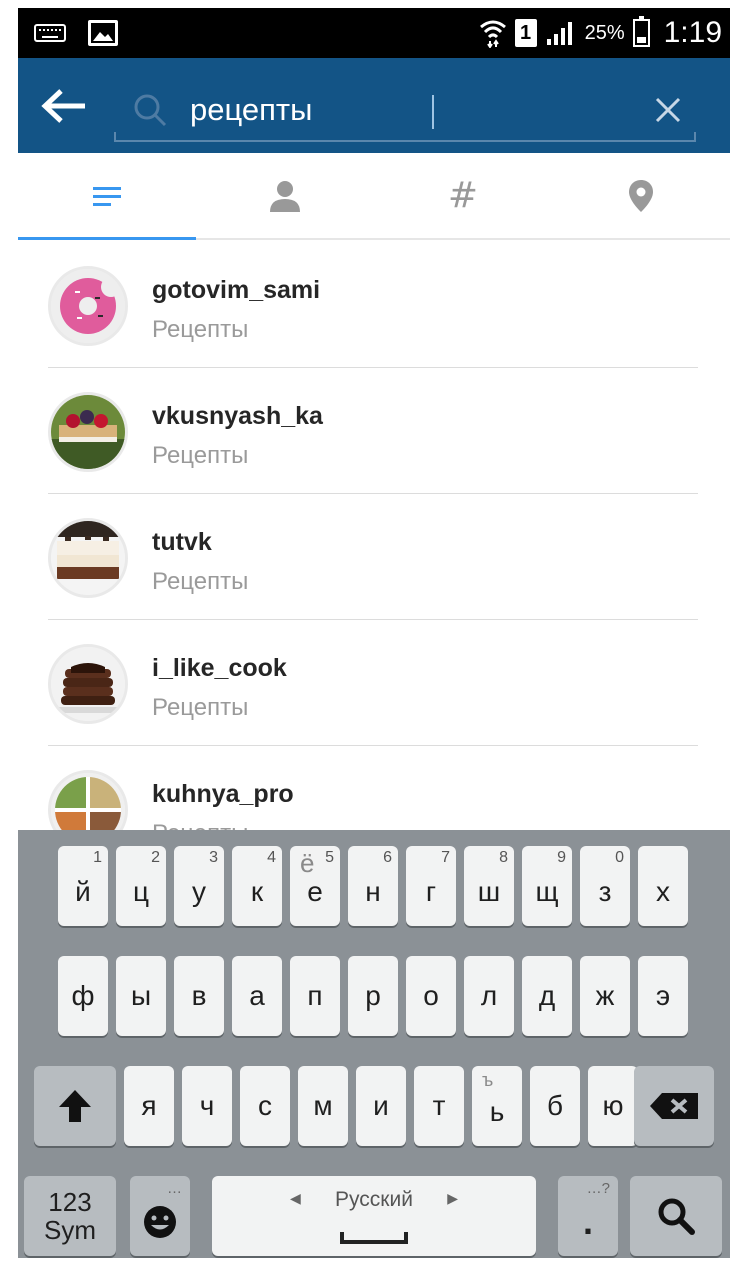 Image resolution: width=730 pixels, height=1265 pixels. Describe the element at coordinates (547, 886) in the screenshot. I see `key-row1: 9 щ` at that location.